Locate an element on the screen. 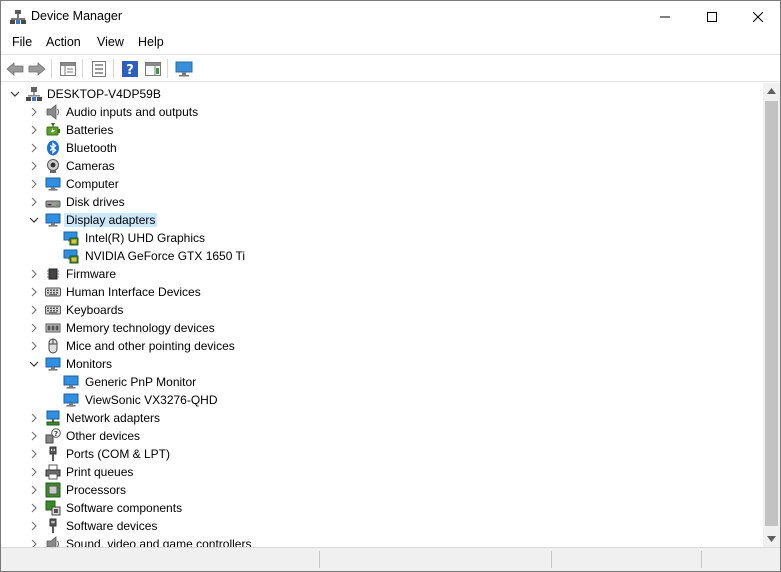  action-pane-button is located at coordinates (153, 69).